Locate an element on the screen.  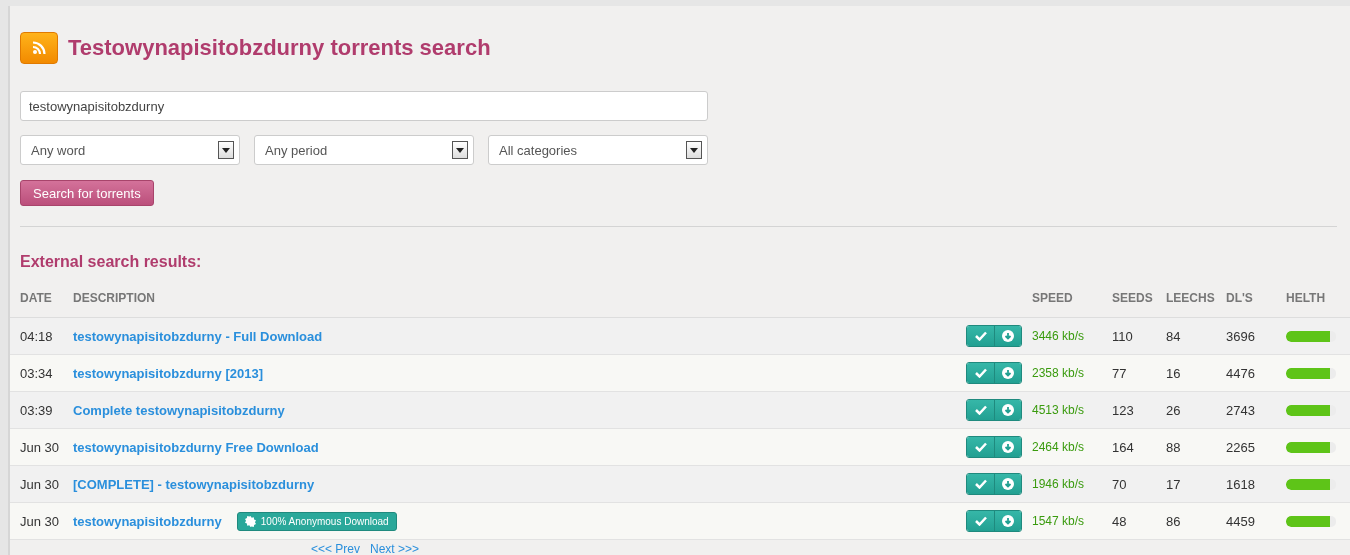
page-title: Testowynapisitobzdurny torrents search is located at coordinates (279, 48).